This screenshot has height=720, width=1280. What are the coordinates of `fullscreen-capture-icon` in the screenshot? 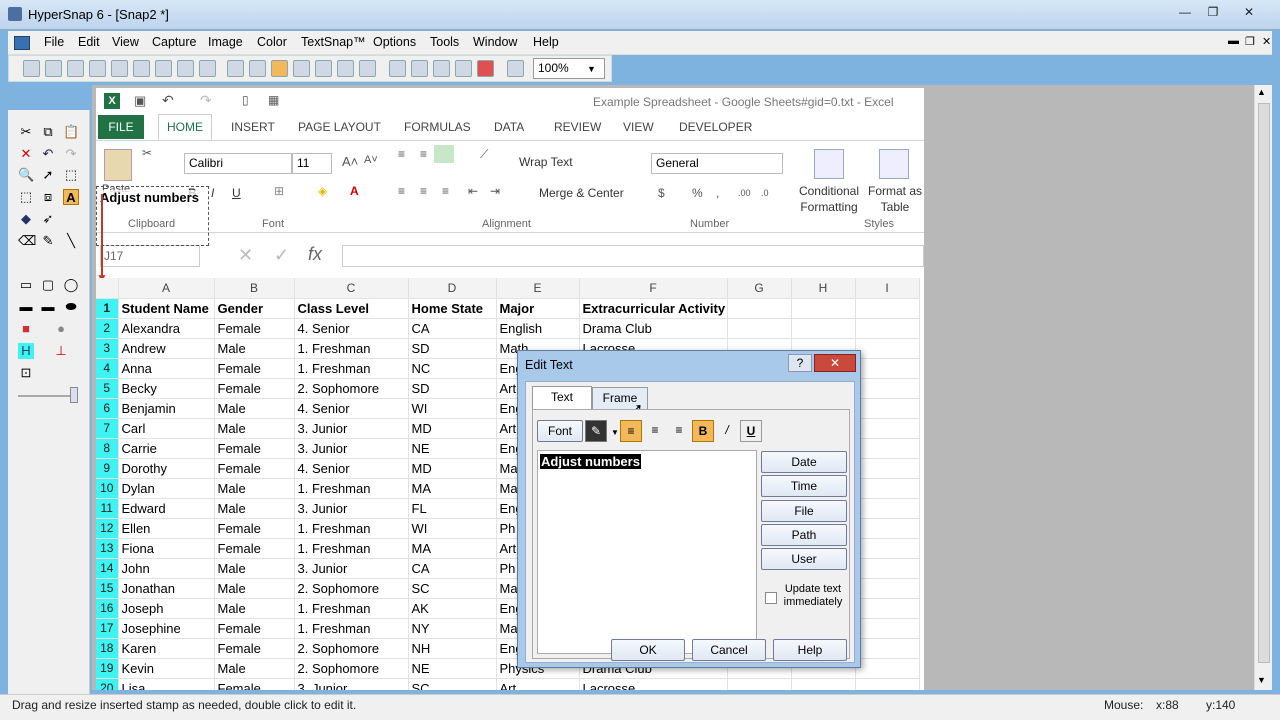 It's located at (367, 68).